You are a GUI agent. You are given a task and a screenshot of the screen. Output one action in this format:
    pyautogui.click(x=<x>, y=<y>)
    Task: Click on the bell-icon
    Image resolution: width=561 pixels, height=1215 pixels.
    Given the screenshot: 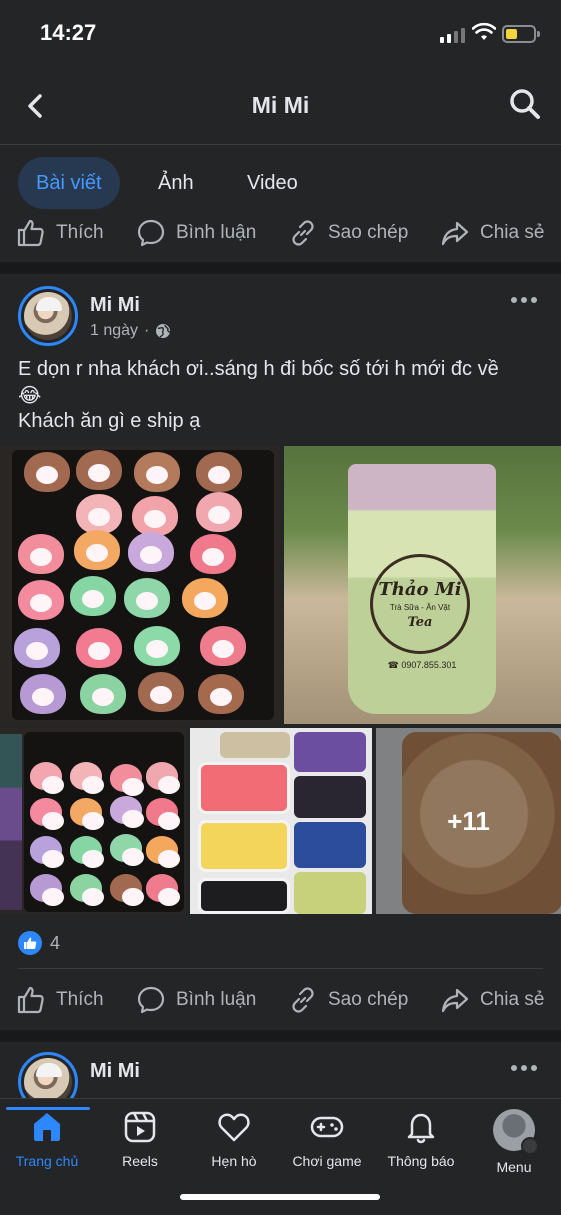 What is the action you would take?
    pyautogui.click(x=421, y=1128)
    